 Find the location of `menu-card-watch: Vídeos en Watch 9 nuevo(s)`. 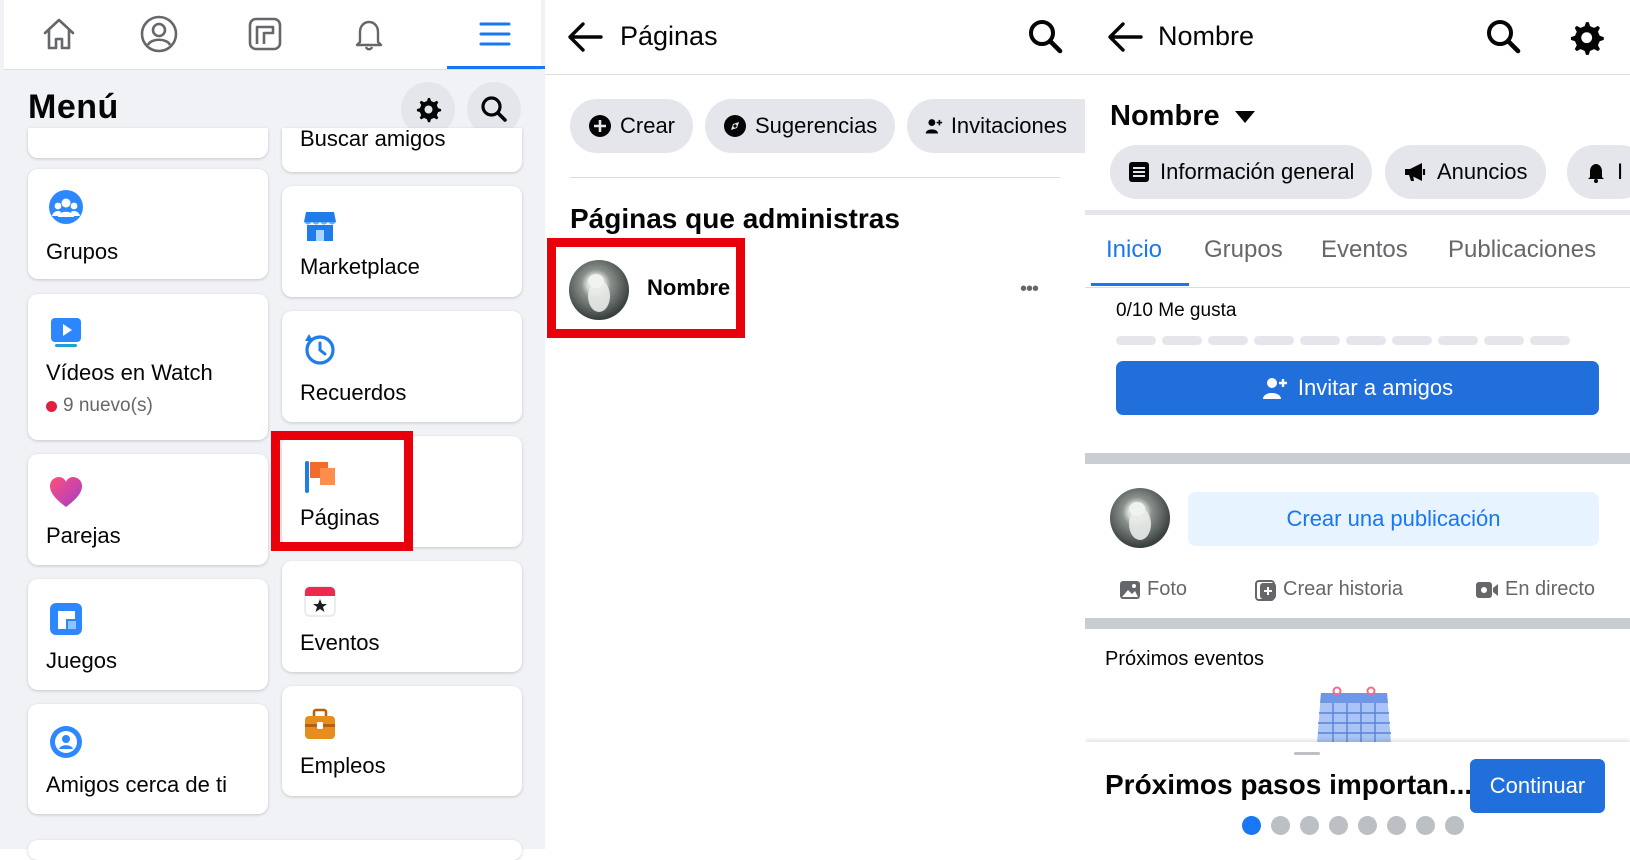

menu-card-watch: Vídeos en Watch 9 nuevo(s) is located at coordinates (148, 367).